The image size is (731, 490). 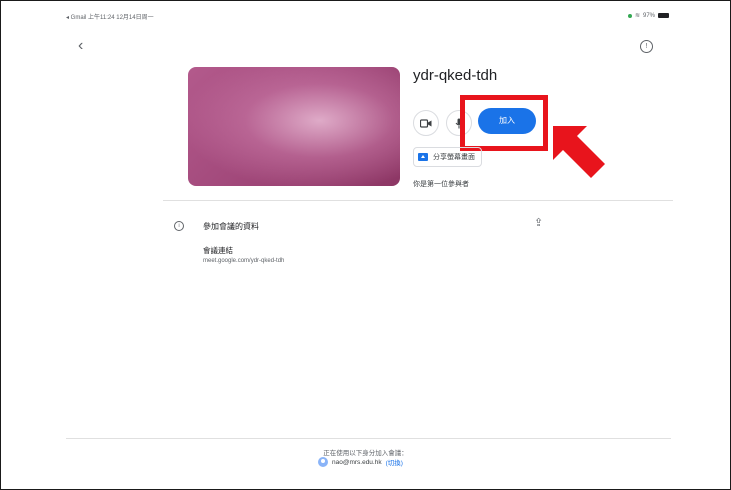 I want to click on camera-toggle-button, so click(x=426, y=123).